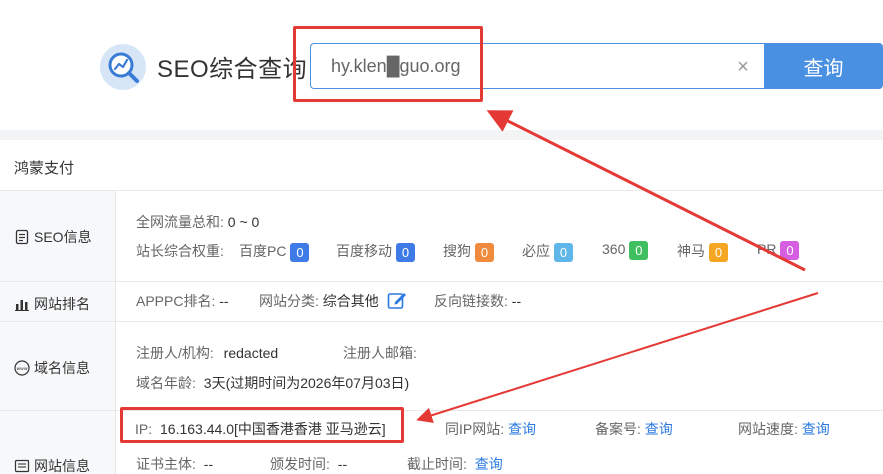  What do you see at coordinates (778, 250) in the screenshot?
I see `engine-weight-item: PR 0` at bounding box center [778, 250].